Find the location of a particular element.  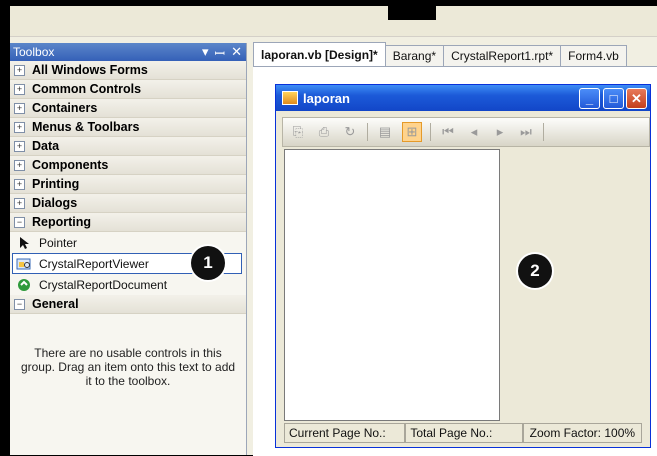

group-dialogs: + Dialogs is located at coordinates (128, 203).